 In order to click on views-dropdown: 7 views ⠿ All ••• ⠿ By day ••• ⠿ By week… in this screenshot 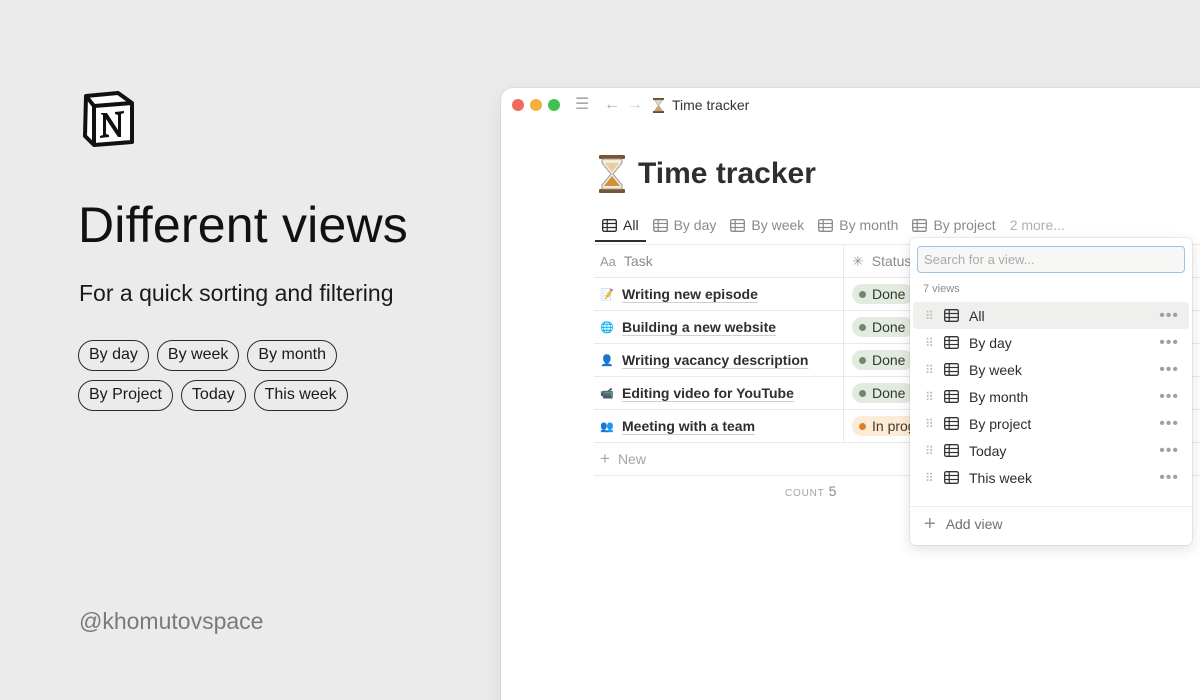, I will do `click(1051, 391)`.